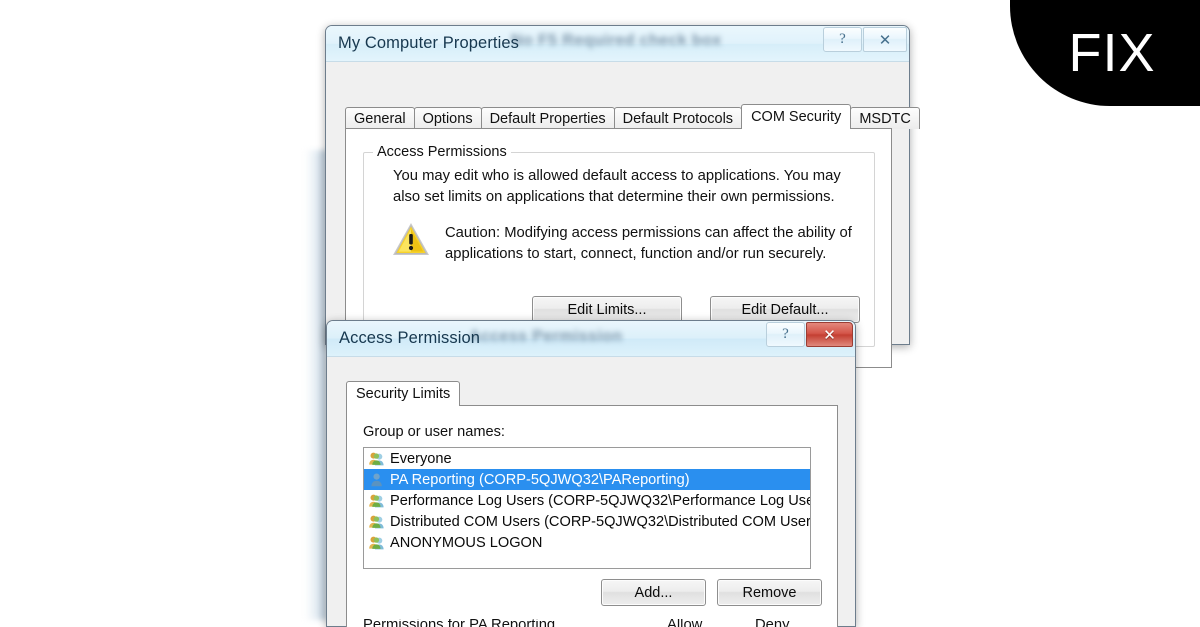 Image resolution: width=1200 pixels, height=627 pixels. I want to click on tab-default-properties-label: Default Properties, so click(547, 118).